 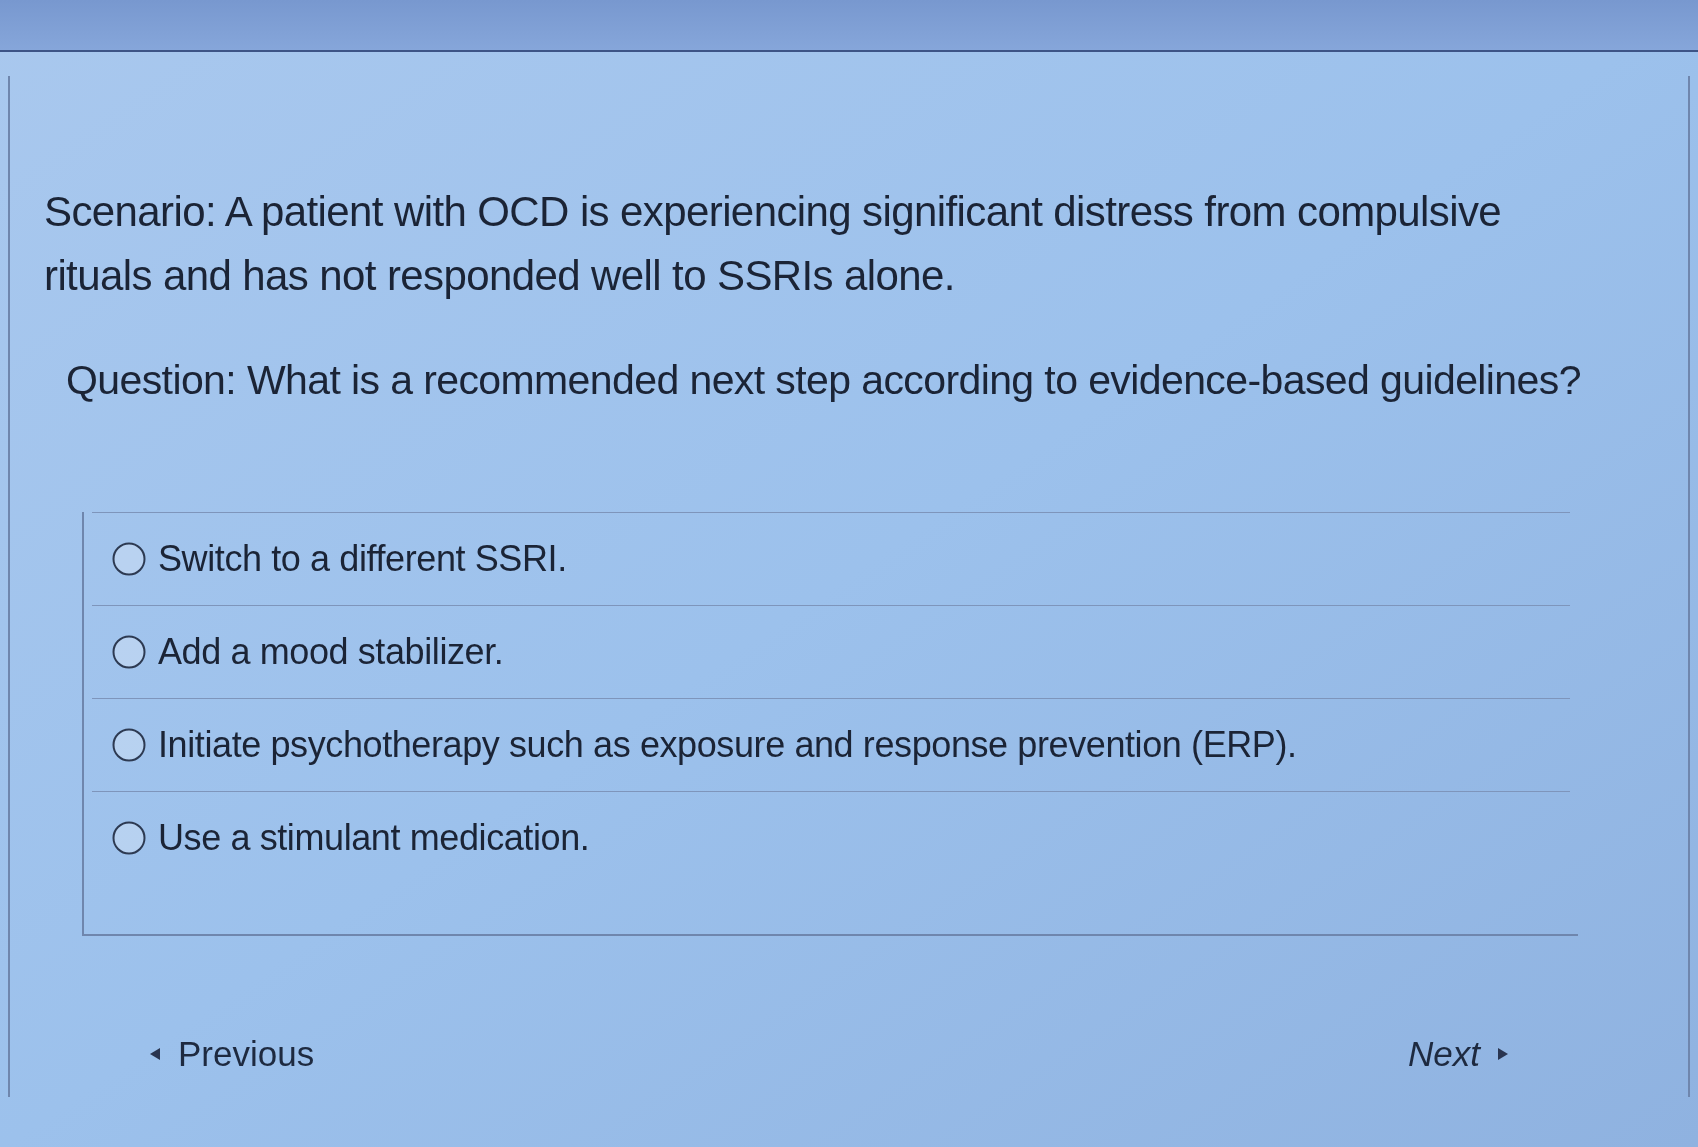 What do you see at coordinates (773, 244) in the screenshot?
I see `scenario-text: Scenario: A patient with OCD is experiencing significant distress from compulsive rituals and has not responded well to SSRIs alone.` at bounding box center [773, 244].